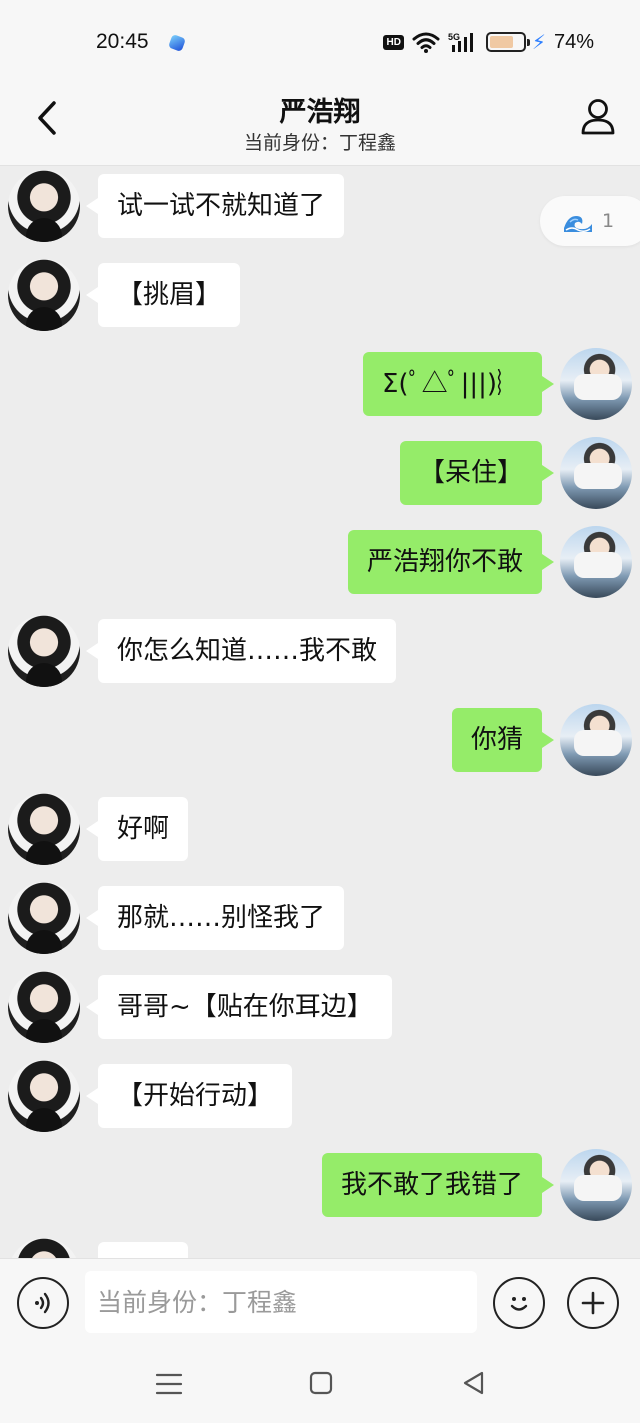 The width and height of the screenshot is (640, 1423). I want to click on wave-icon, so click(578, 224).